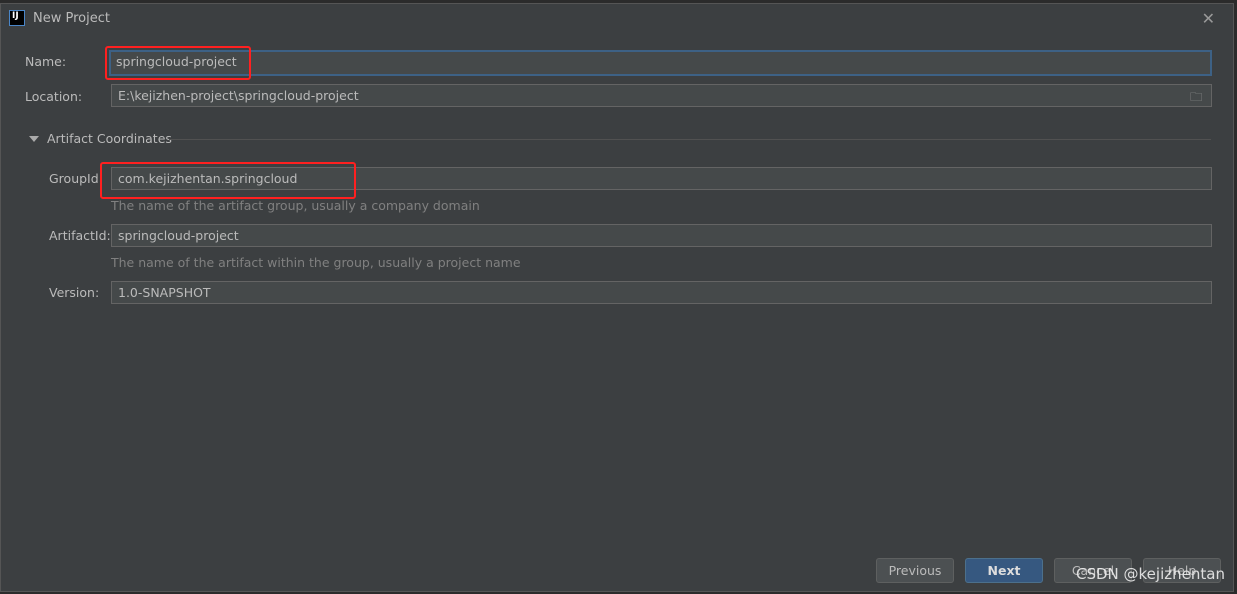 Image resolution: width=1237 pixels, height=594 pixels. What do you see at coordinates (1150, 574) in the screenshot?
I see `watermark: CSDN @kejizhentan` at bounding box center [1150, 574].